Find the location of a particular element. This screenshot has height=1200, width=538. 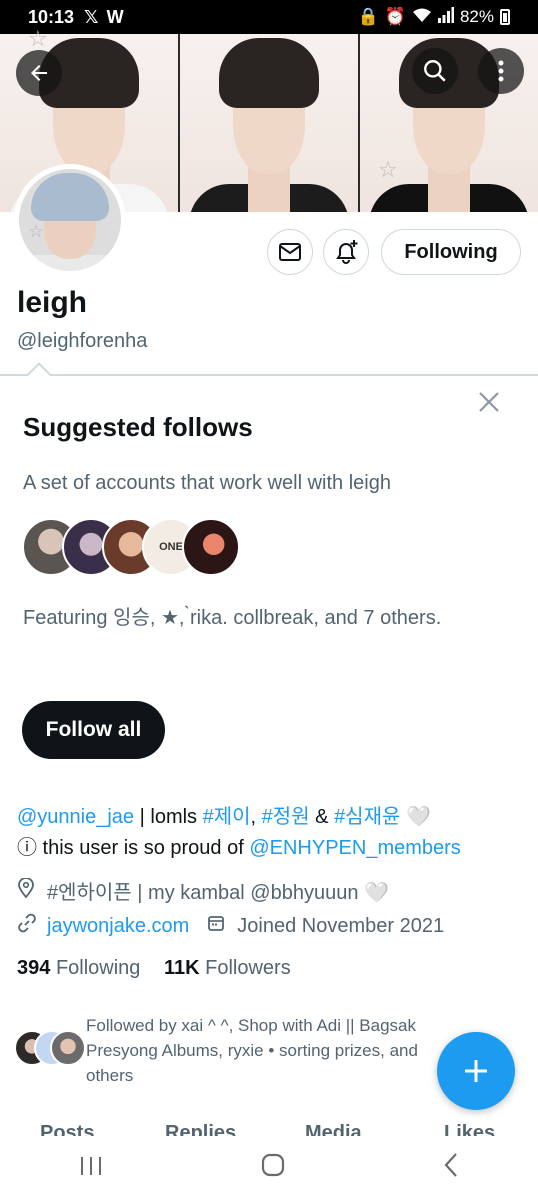

message-button is located at coordinates (290, 252).